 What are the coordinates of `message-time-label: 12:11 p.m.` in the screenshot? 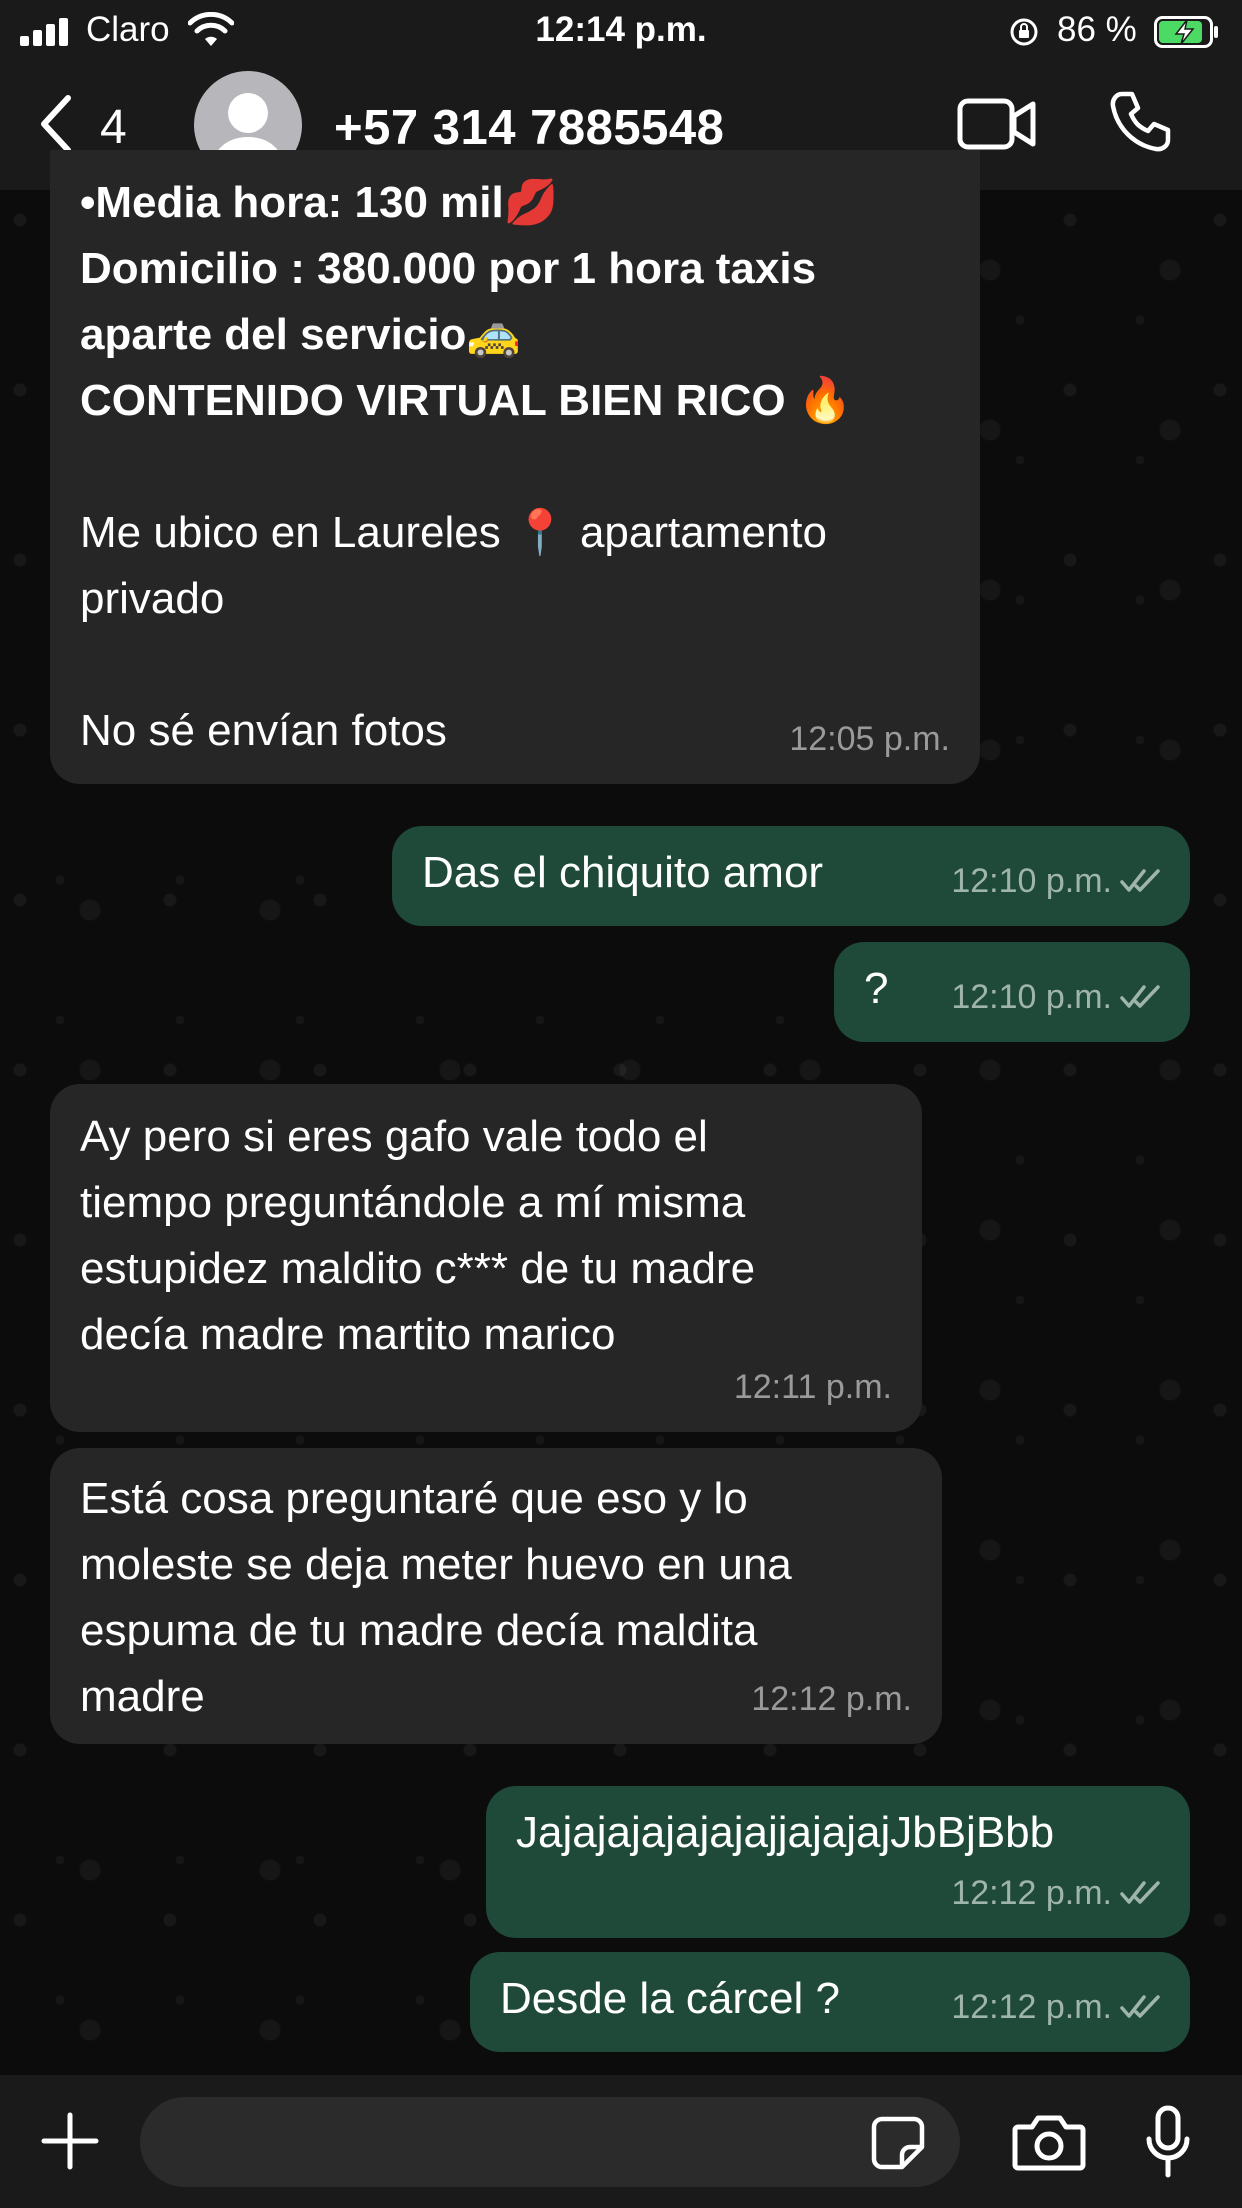 It's located at (812, 1387).